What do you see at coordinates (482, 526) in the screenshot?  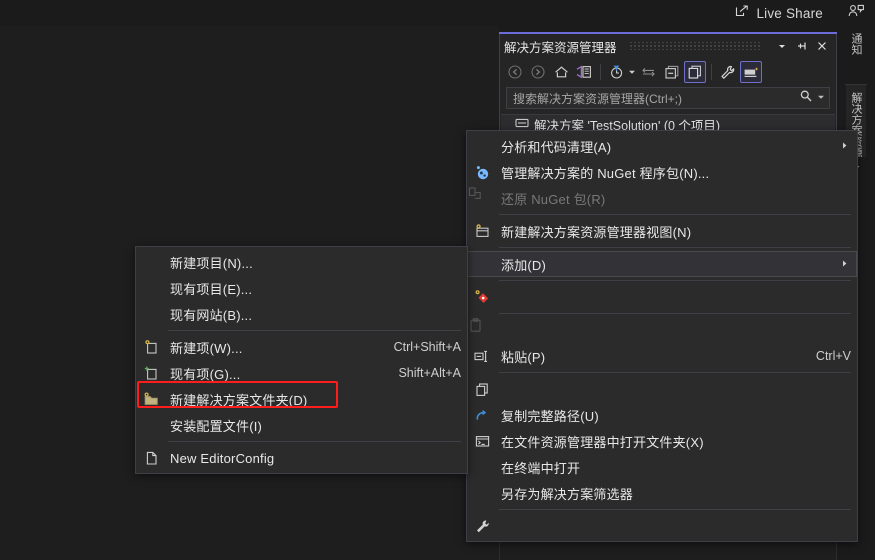 I see `wrench-icon` at bounding box center [482, 526].